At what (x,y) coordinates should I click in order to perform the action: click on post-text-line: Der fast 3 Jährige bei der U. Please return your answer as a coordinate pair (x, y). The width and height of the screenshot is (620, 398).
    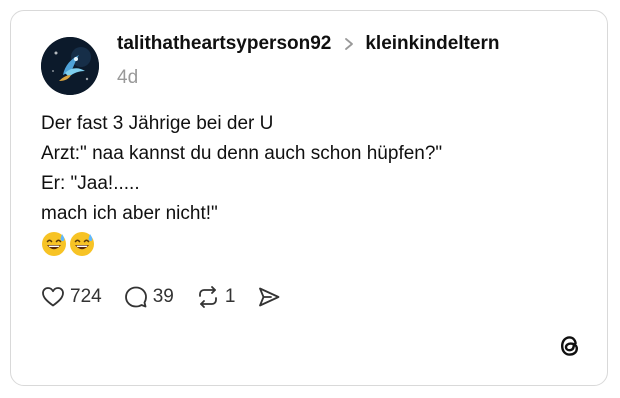
    Looking at the image, I should click on (157, 123).